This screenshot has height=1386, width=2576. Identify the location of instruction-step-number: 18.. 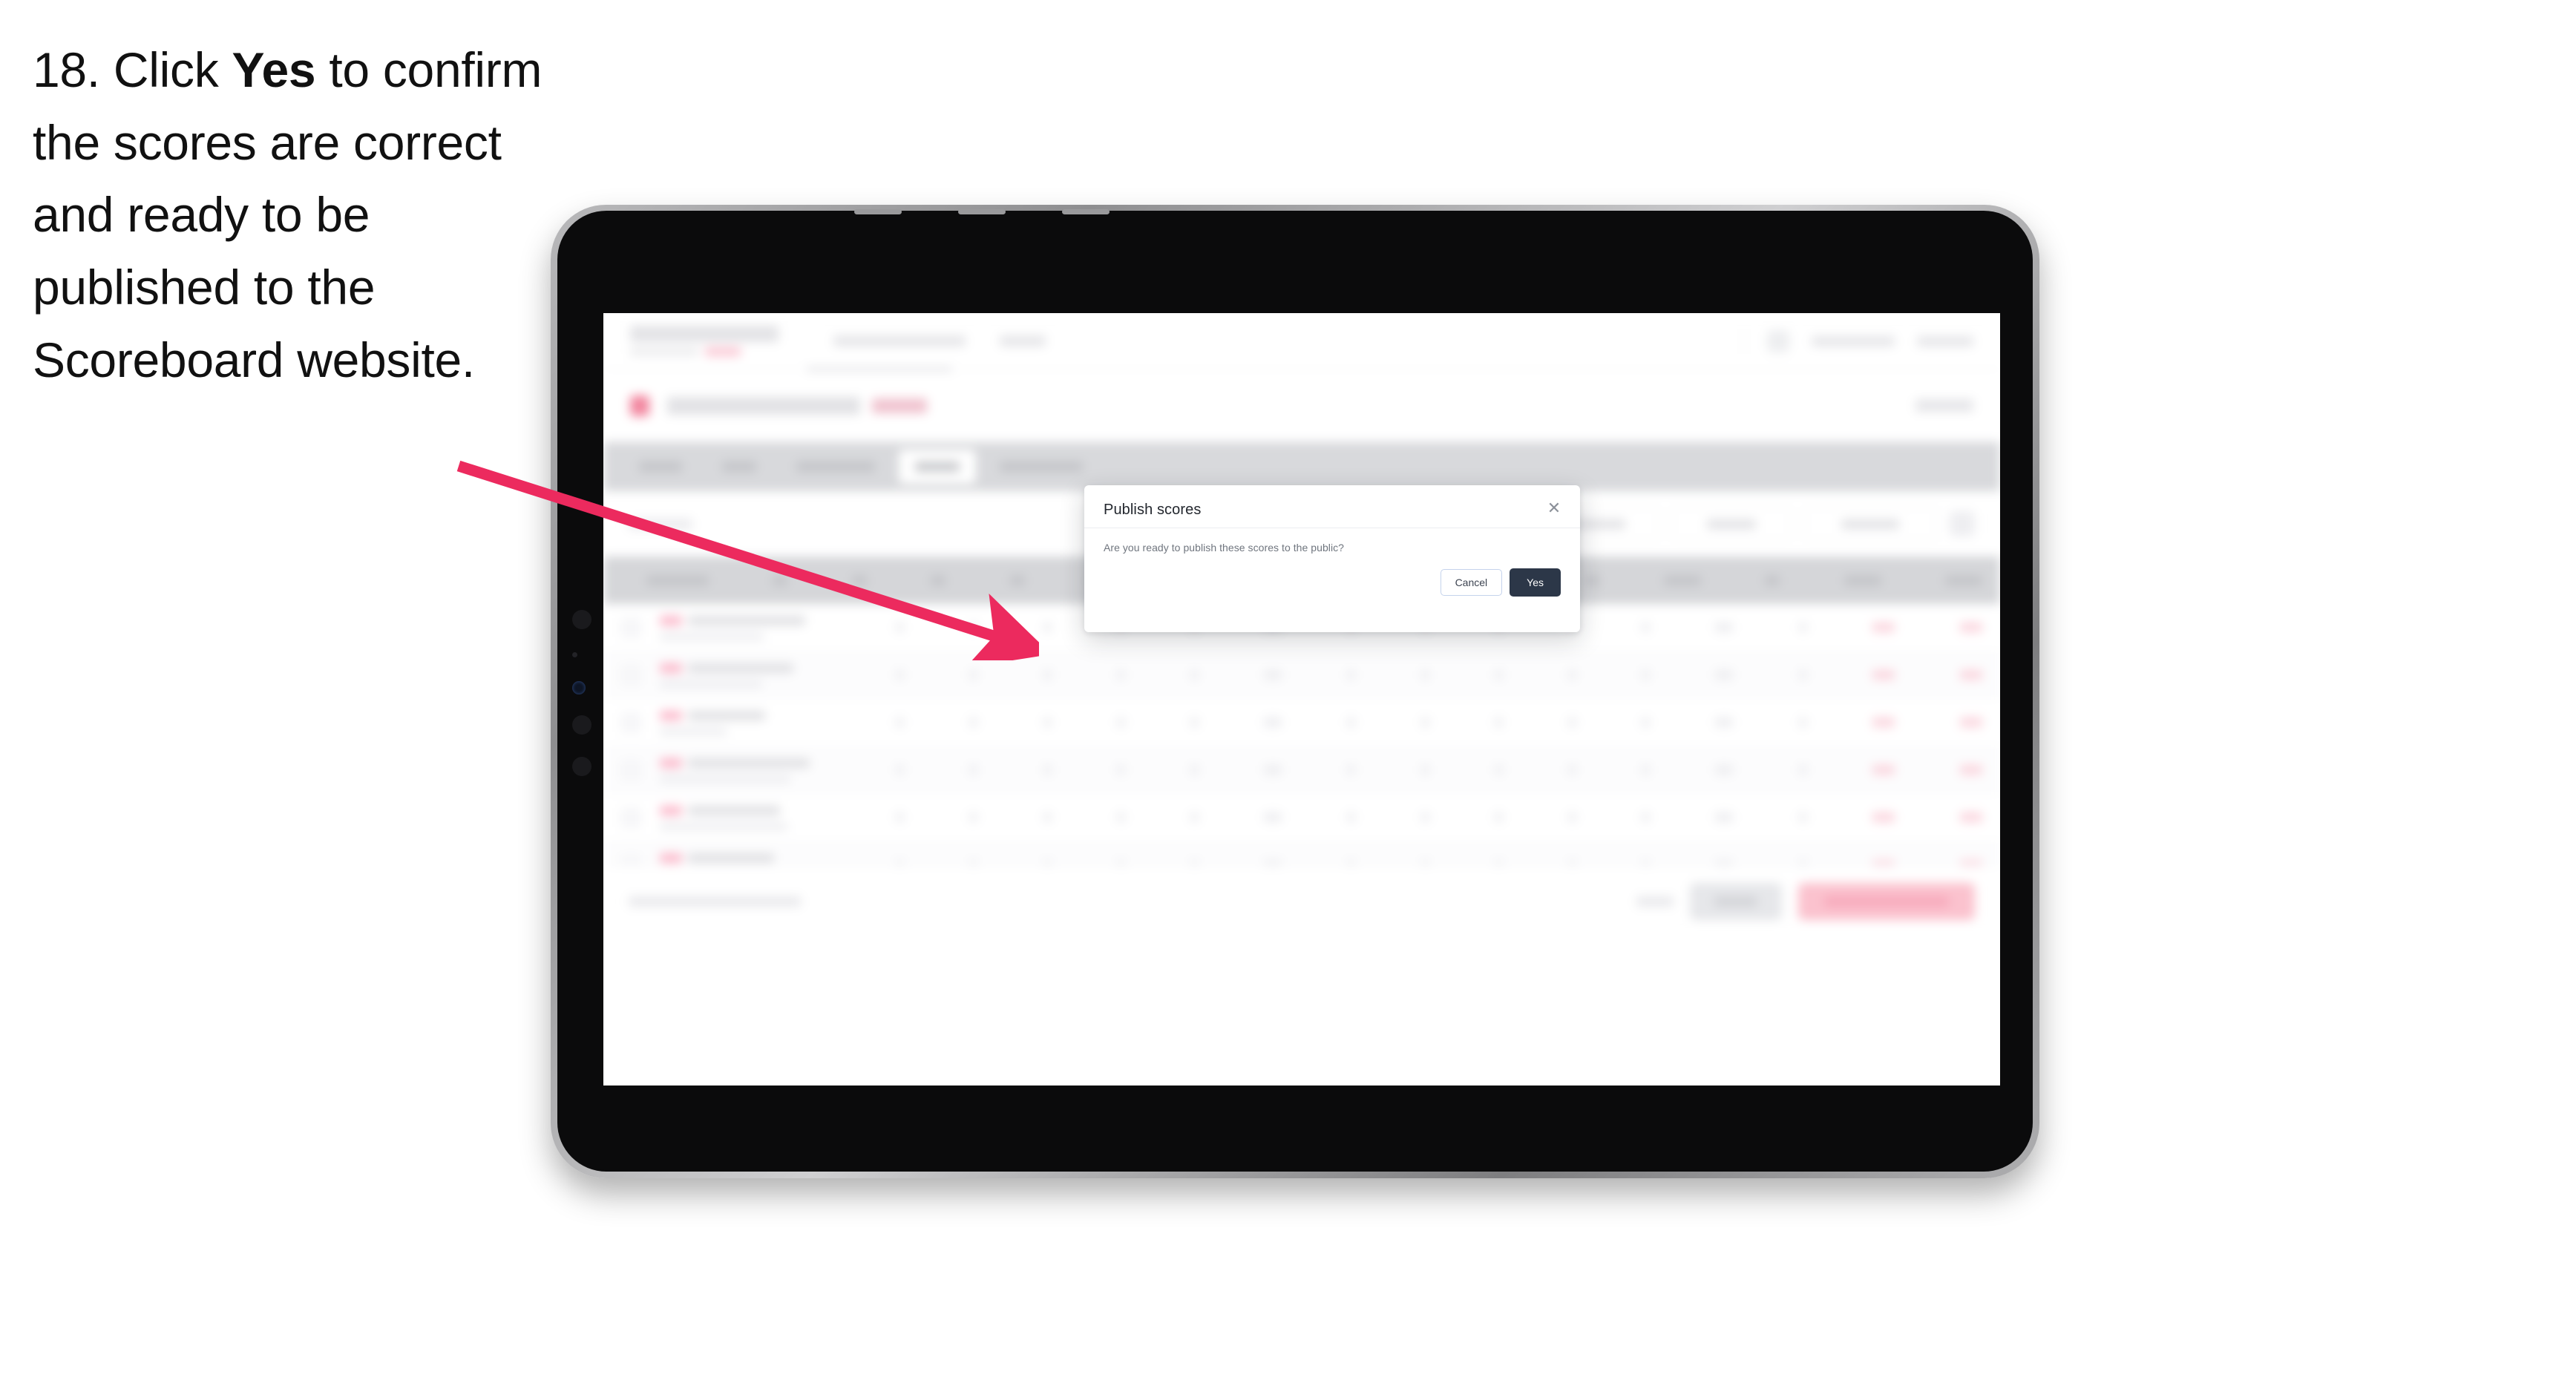
(67, 69).